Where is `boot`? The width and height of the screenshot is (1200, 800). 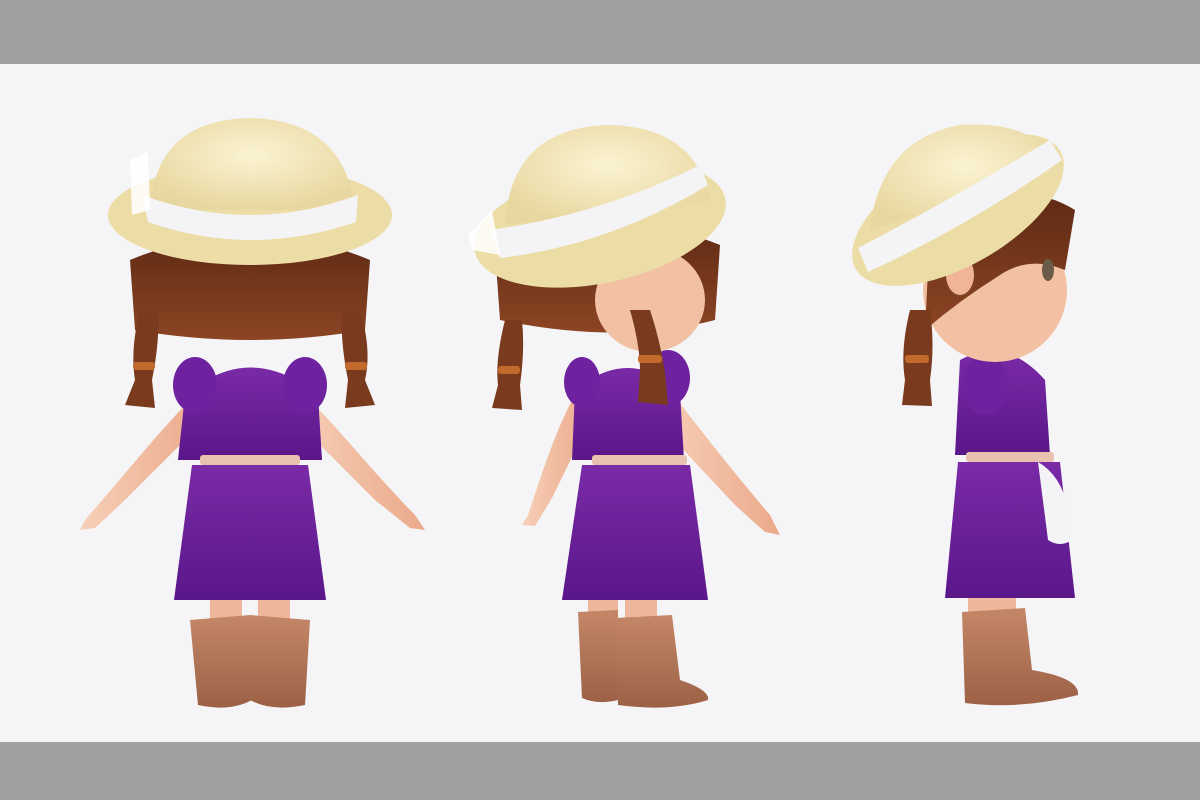 boot is located at coordinates (1020, 657).